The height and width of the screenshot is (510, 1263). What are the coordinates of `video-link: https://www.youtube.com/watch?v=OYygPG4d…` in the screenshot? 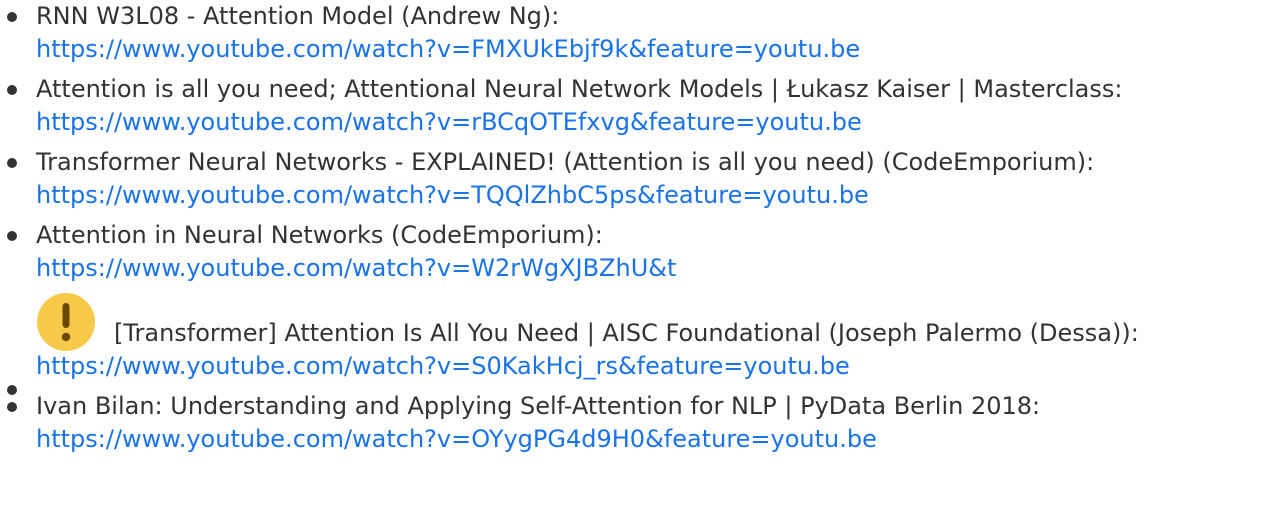 It's located at (649, 439).